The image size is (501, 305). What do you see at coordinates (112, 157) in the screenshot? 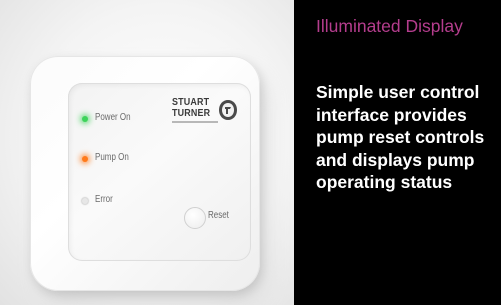
I see `pump-on-label: Pump On` at bounding box center [112, 157].